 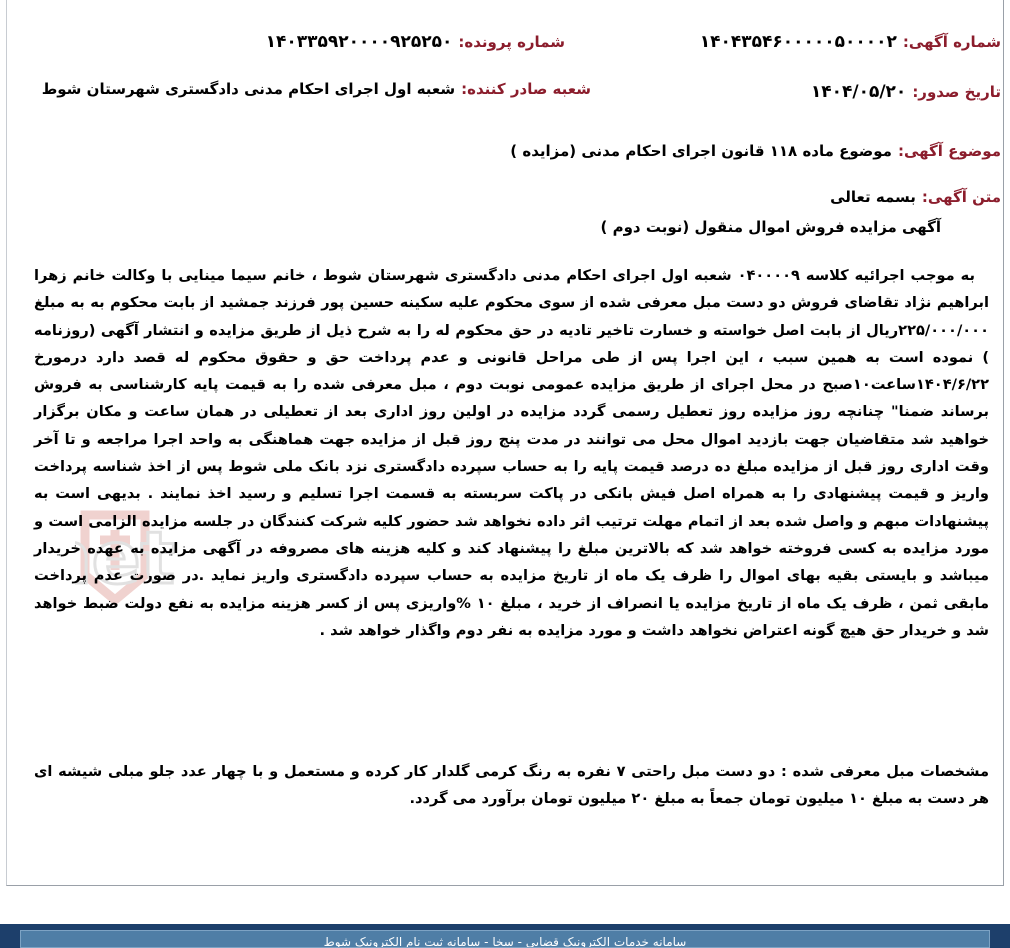 What do you see at coordinates (770, 227) in the screenshot?
I see `notice-title: آگهی مزایده فروش اموال منقول (نوبت دوم )` at bounding box center [770, 227].